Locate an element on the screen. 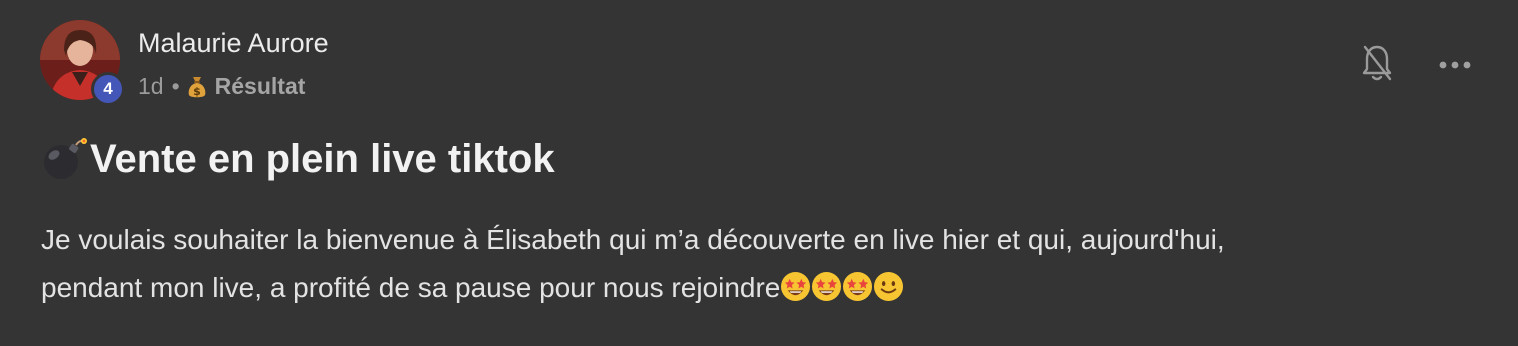 The width and height of the screenshot is (1518, 346). post-time: 1d is located at coordinates (151, 86).